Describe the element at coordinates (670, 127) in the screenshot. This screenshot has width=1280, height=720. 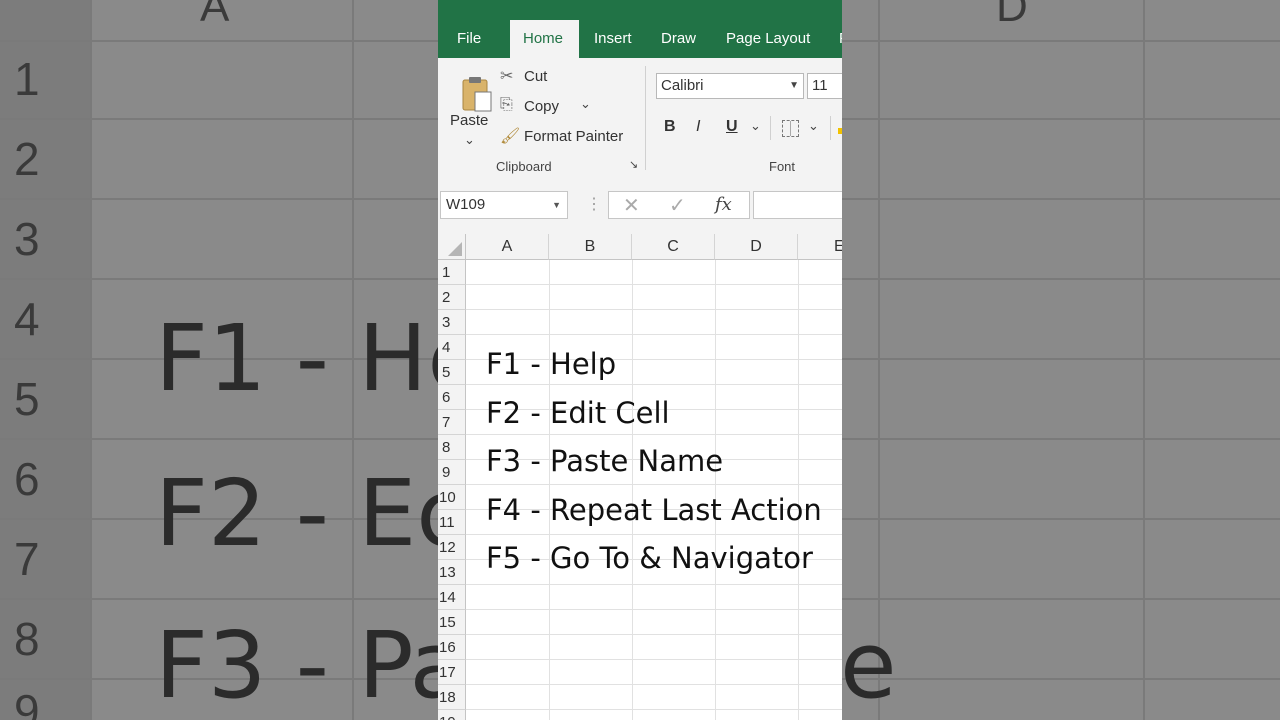
I see `bold-button: B` at that location.